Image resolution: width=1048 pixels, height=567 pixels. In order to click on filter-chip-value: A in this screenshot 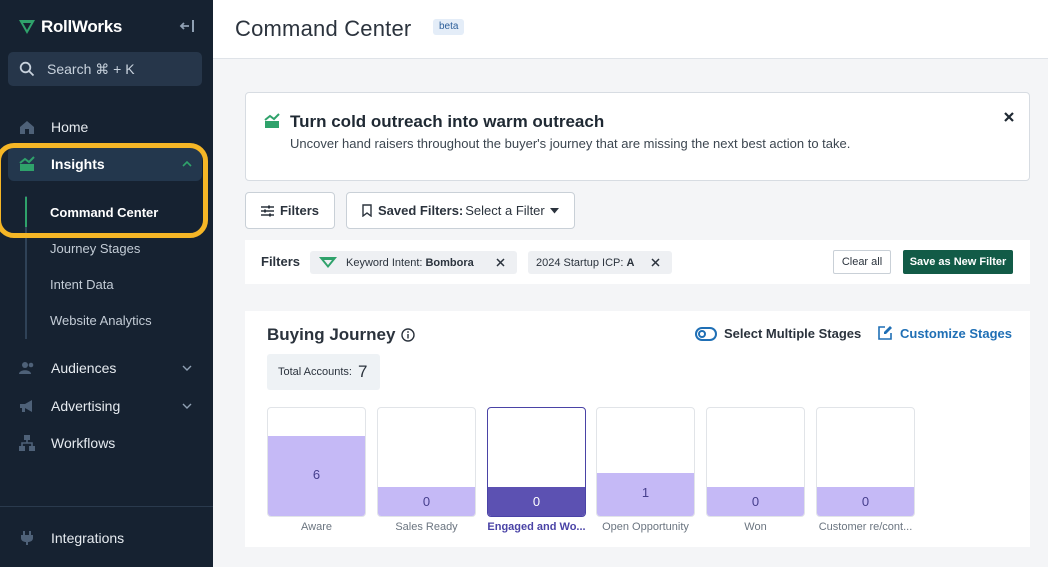, I will do `click(630, 262)`.